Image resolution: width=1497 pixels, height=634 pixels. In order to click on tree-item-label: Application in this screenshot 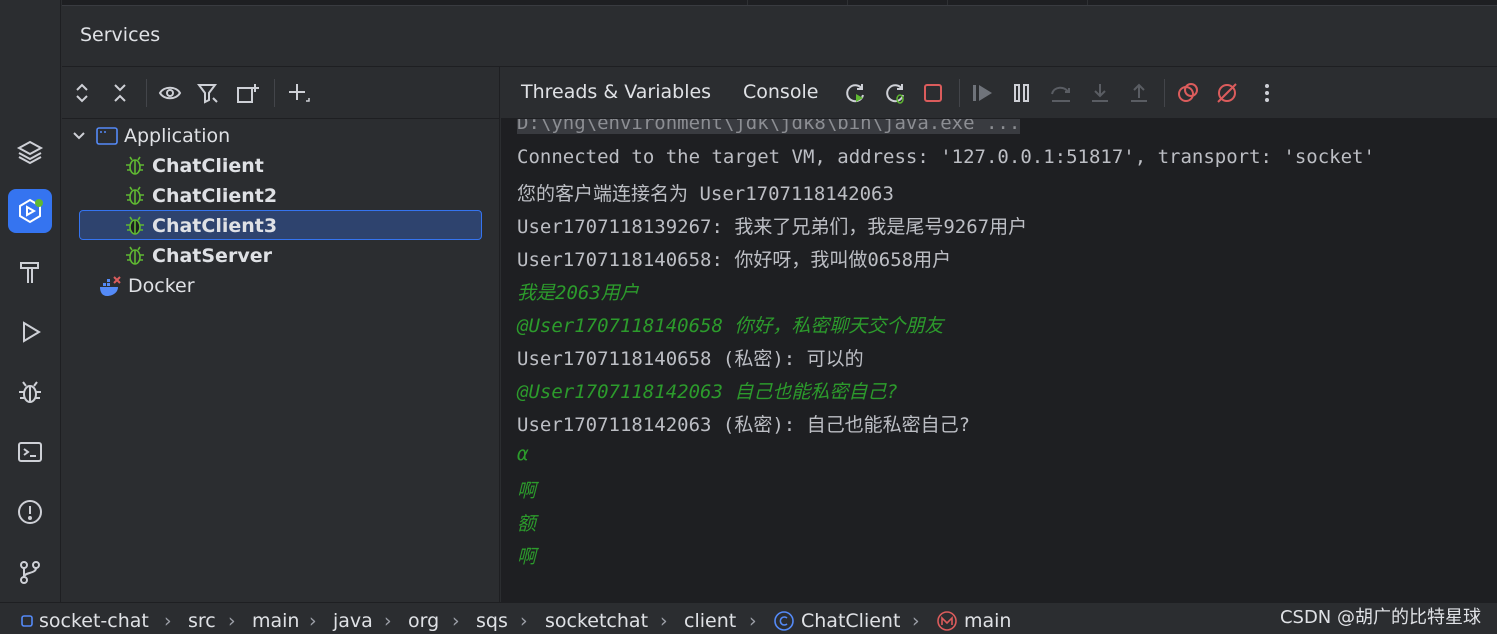, I will do `click(177, 136)`.